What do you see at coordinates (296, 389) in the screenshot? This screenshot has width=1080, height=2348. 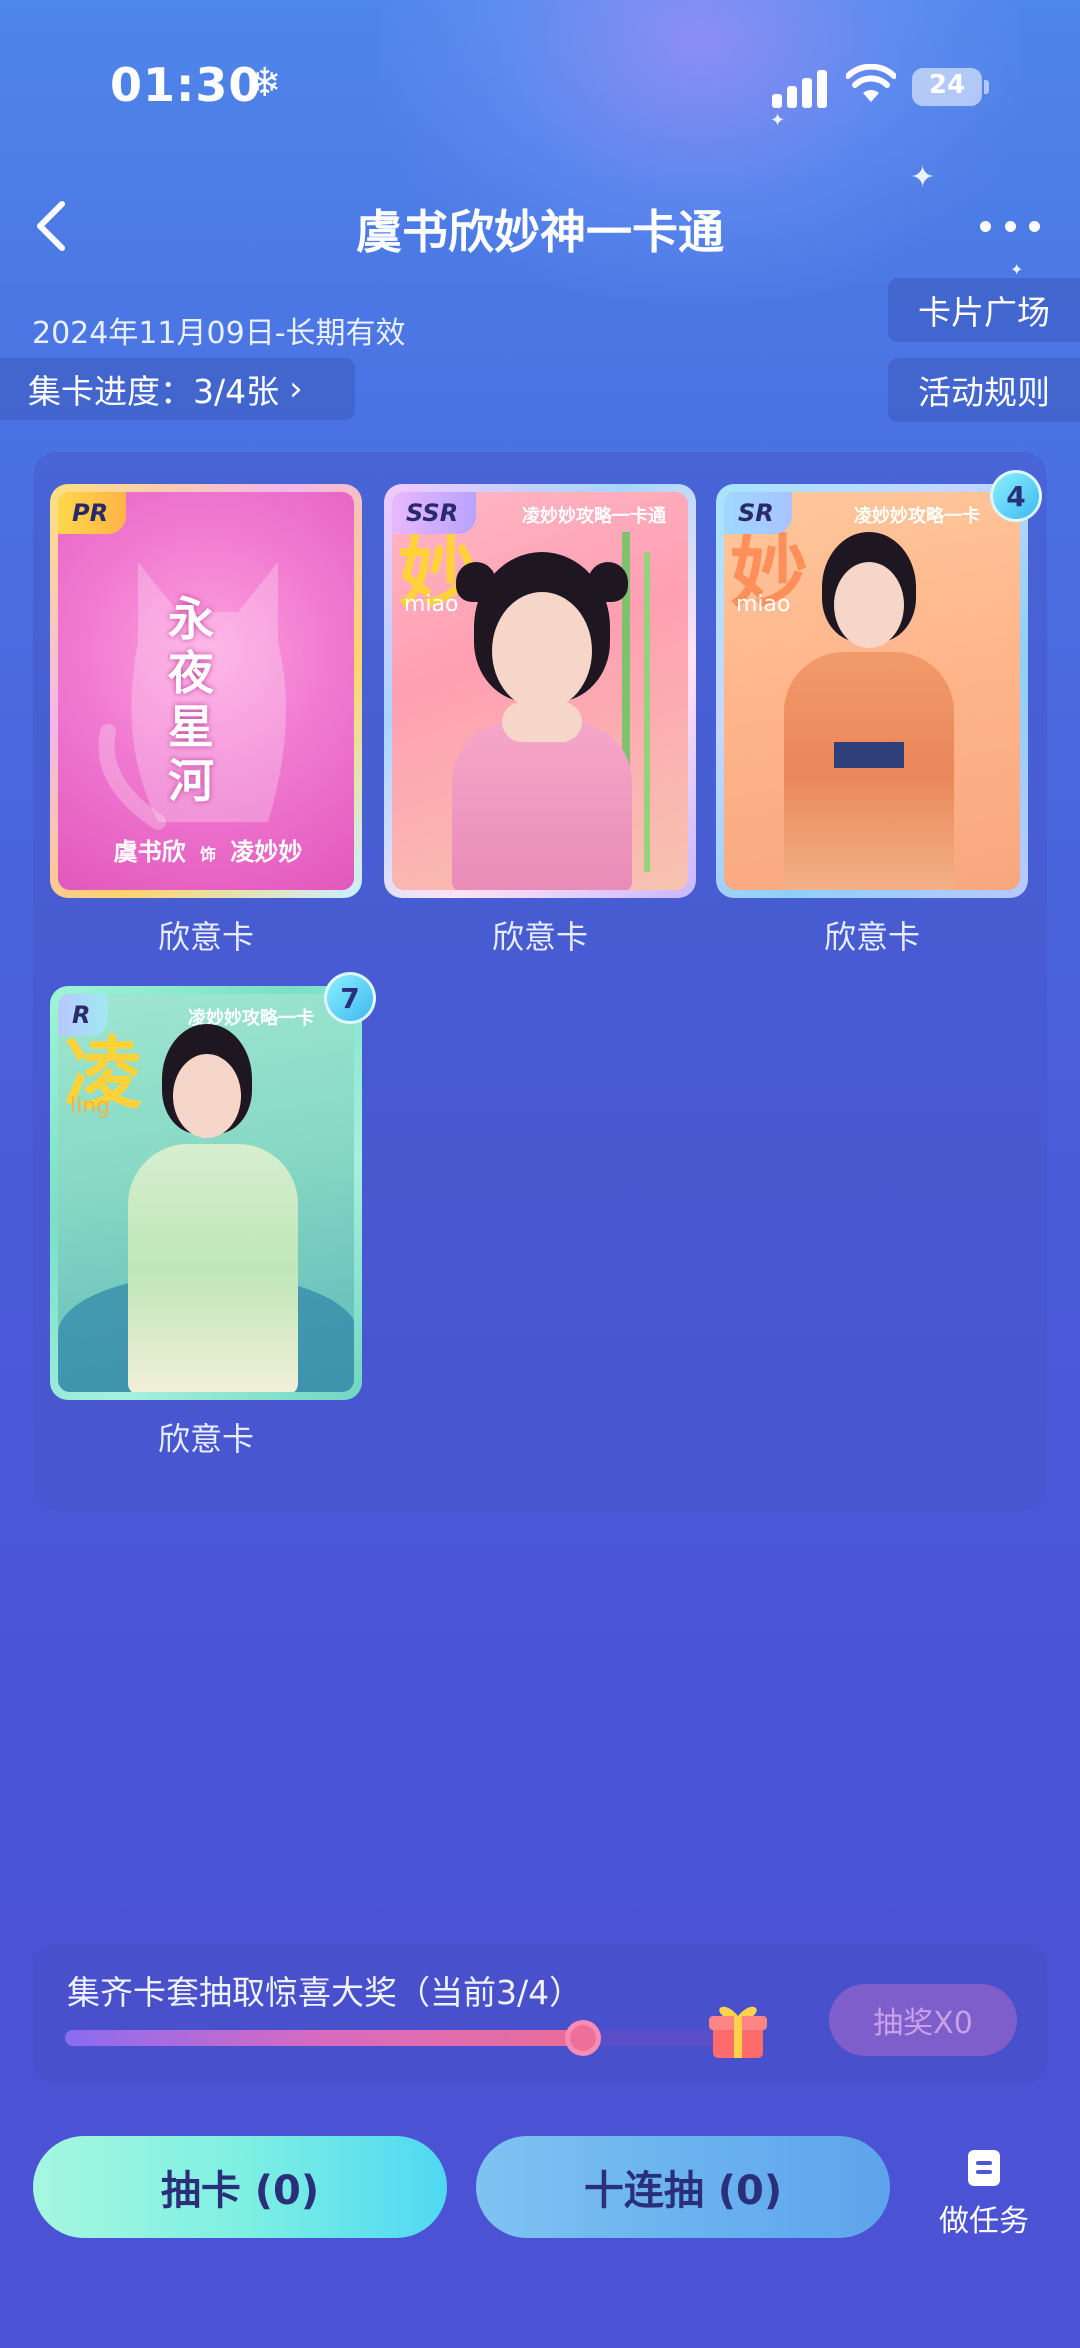 I see `chevron-right-icon: ›` at bounding box center [296, 389].